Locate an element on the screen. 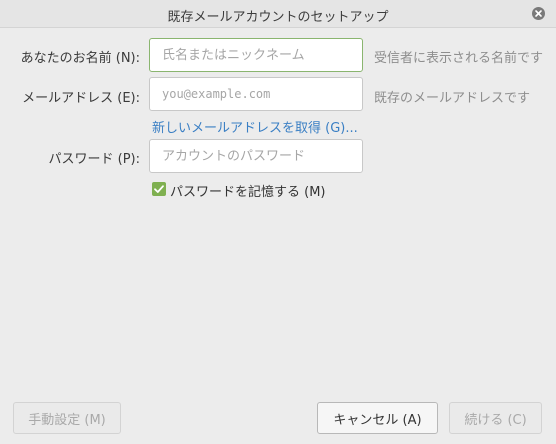 The image size is (556, 444). check-icon is located at coordinates (159, 189).